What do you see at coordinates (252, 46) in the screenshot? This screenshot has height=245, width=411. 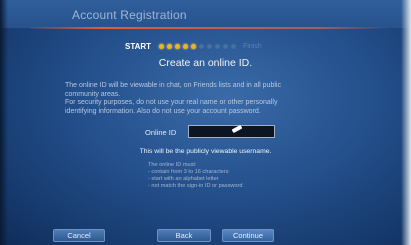 I see `progress-finish-label: Finish` at bounding box center [252, 46].